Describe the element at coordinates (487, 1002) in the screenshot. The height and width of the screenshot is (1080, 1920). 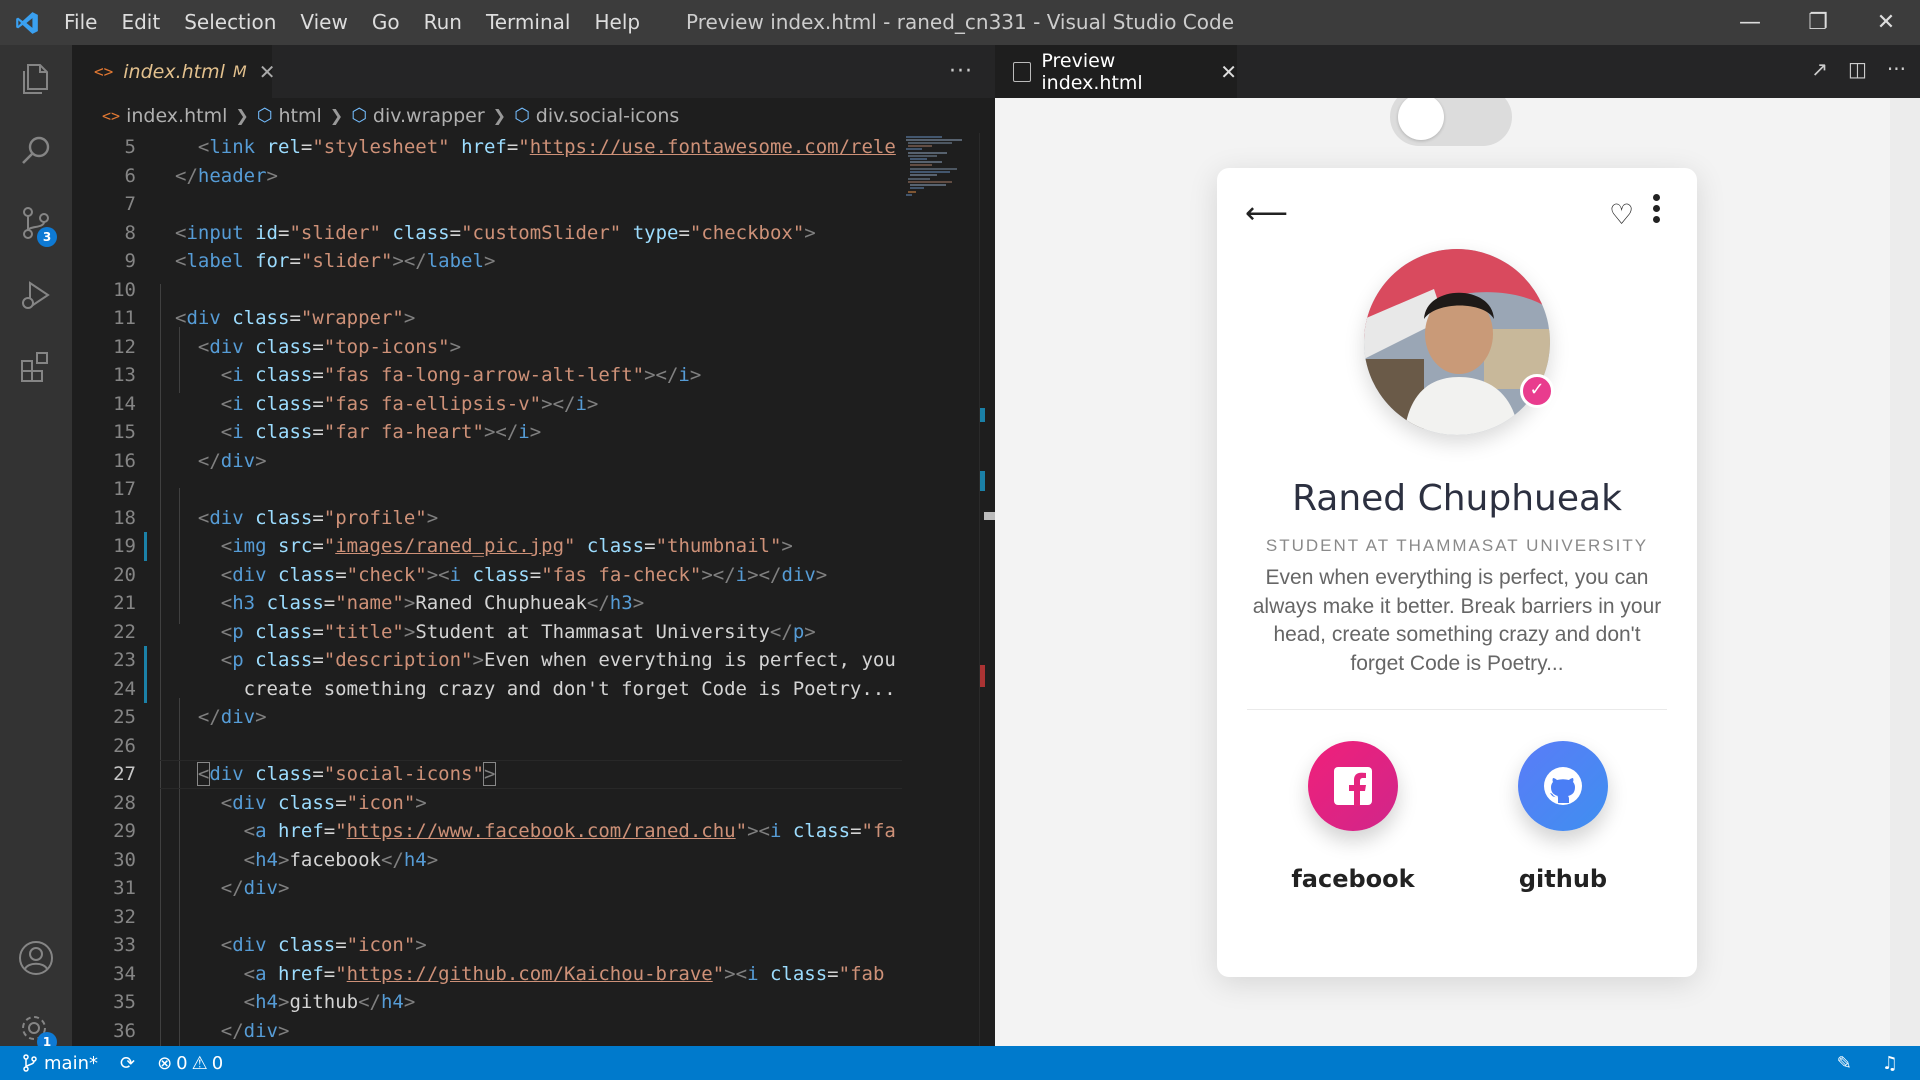
I see `code-line: 35 <h4>github</h4>` at that location.